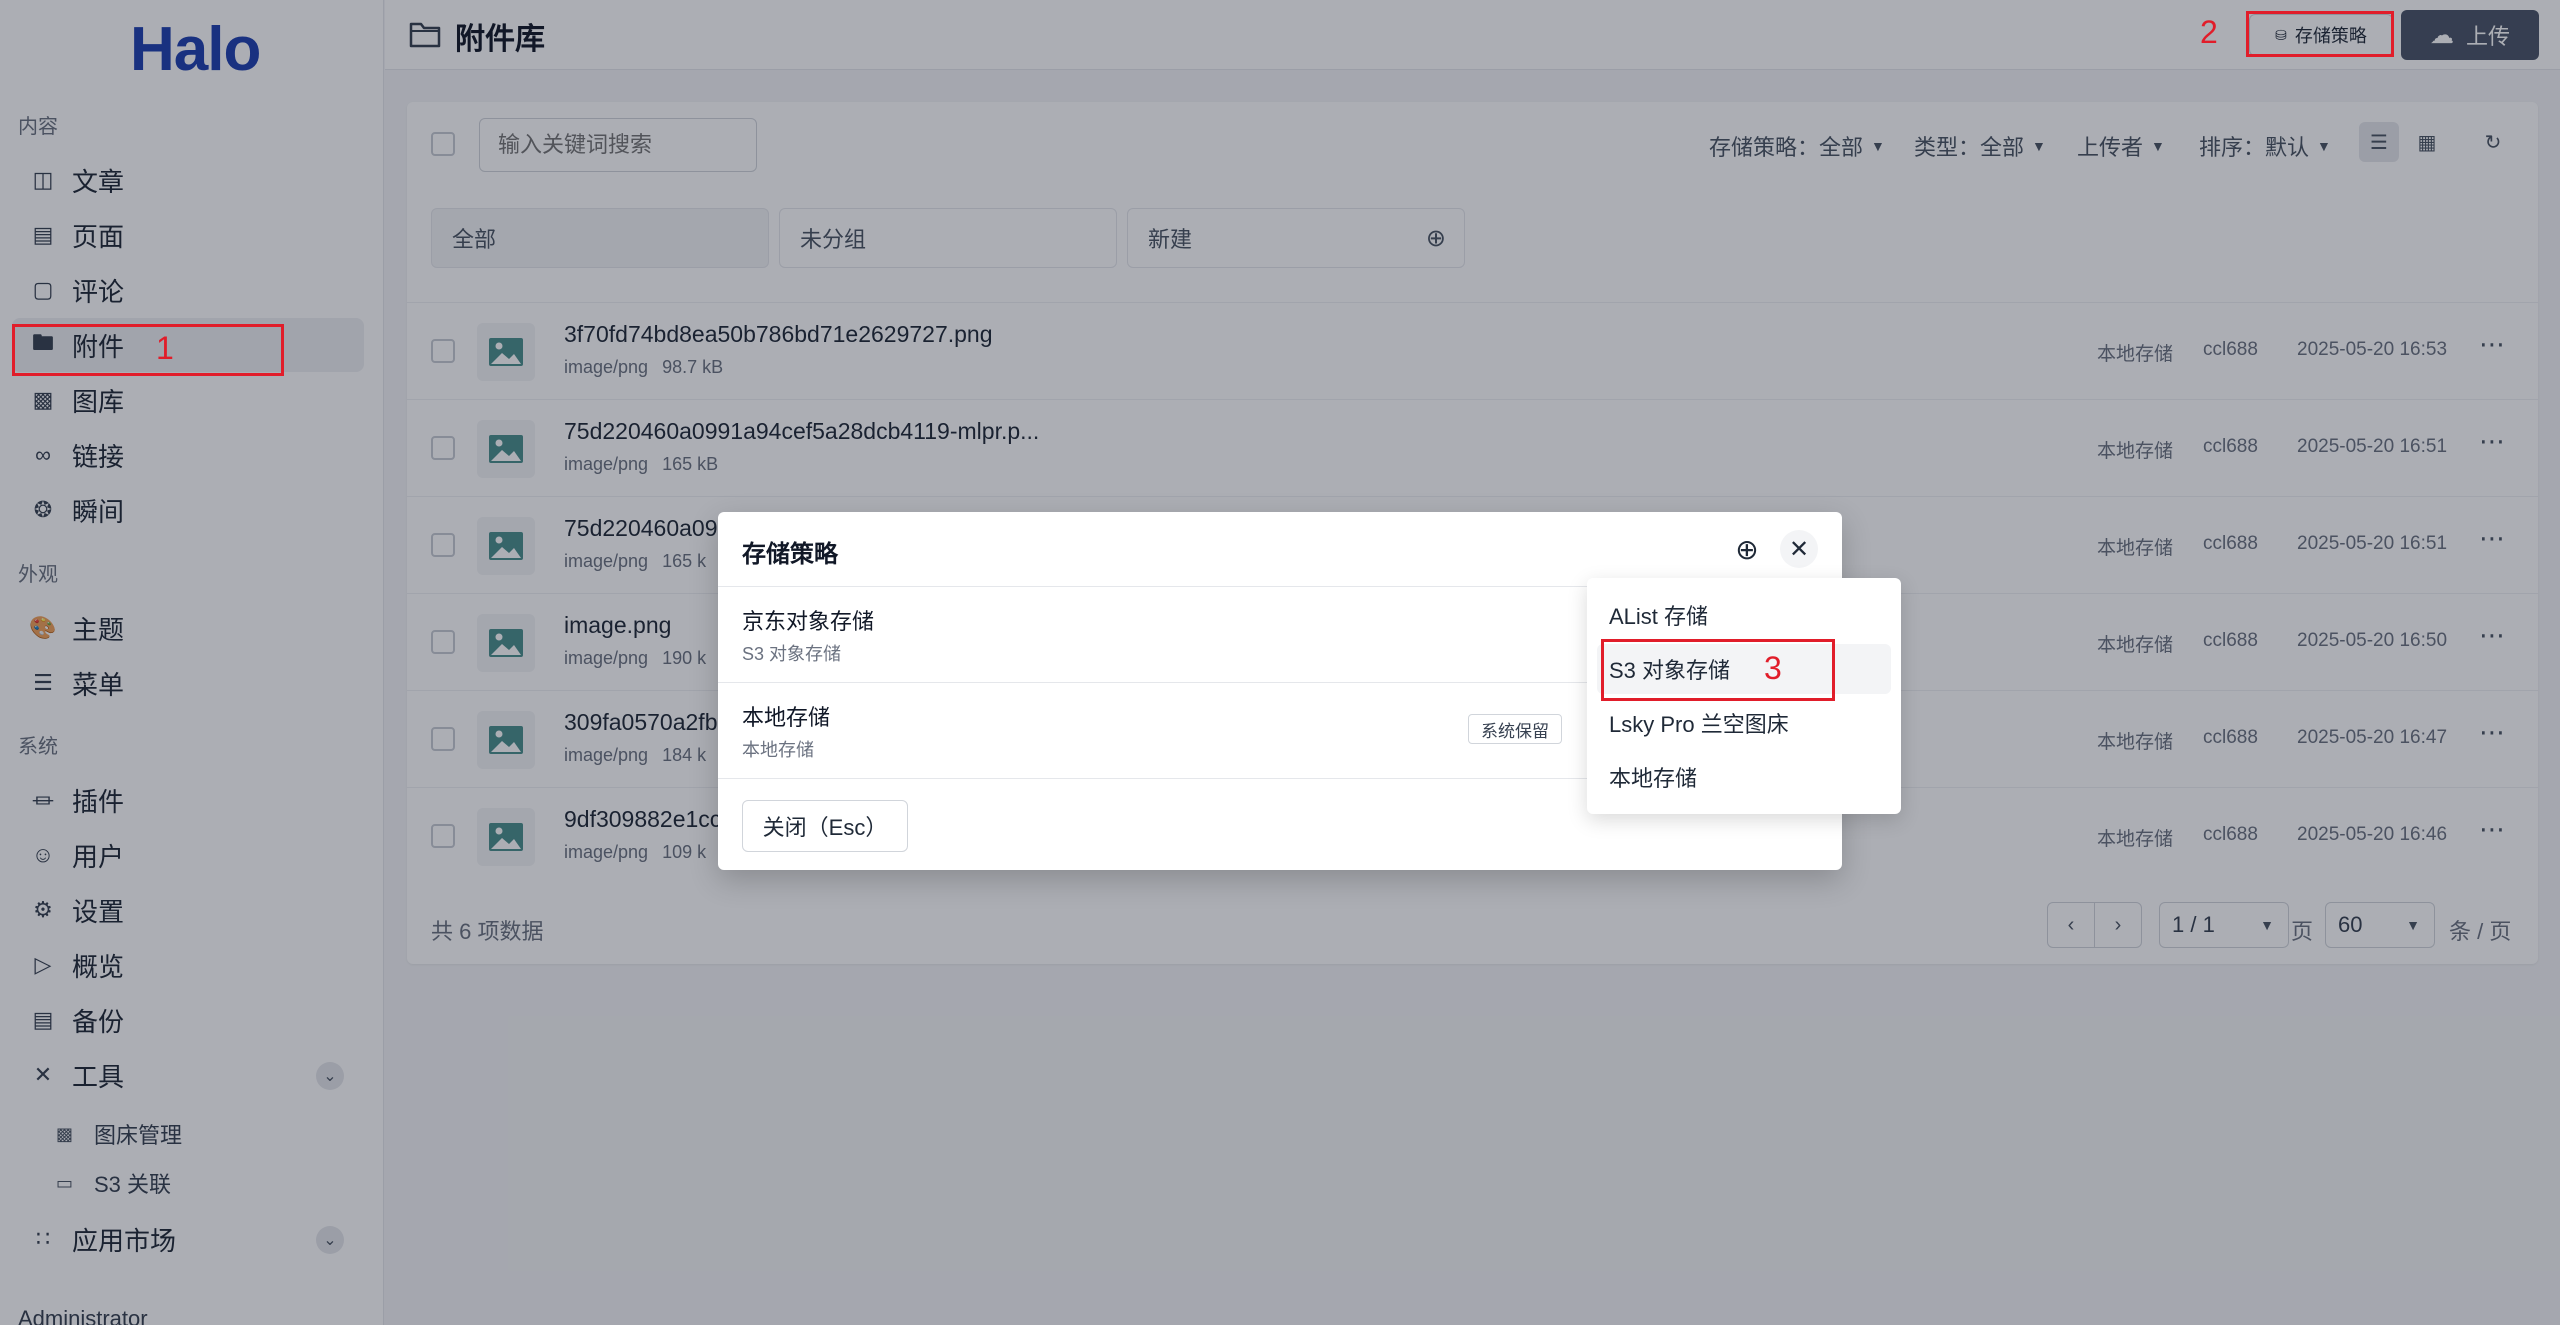 The height and width of the screenshot is (1325, 2560). What do you see at coordinates (1747, 549) in the screenshot?
I see `add-policy-icon: ⊕` at bounding box center [1747, 549].